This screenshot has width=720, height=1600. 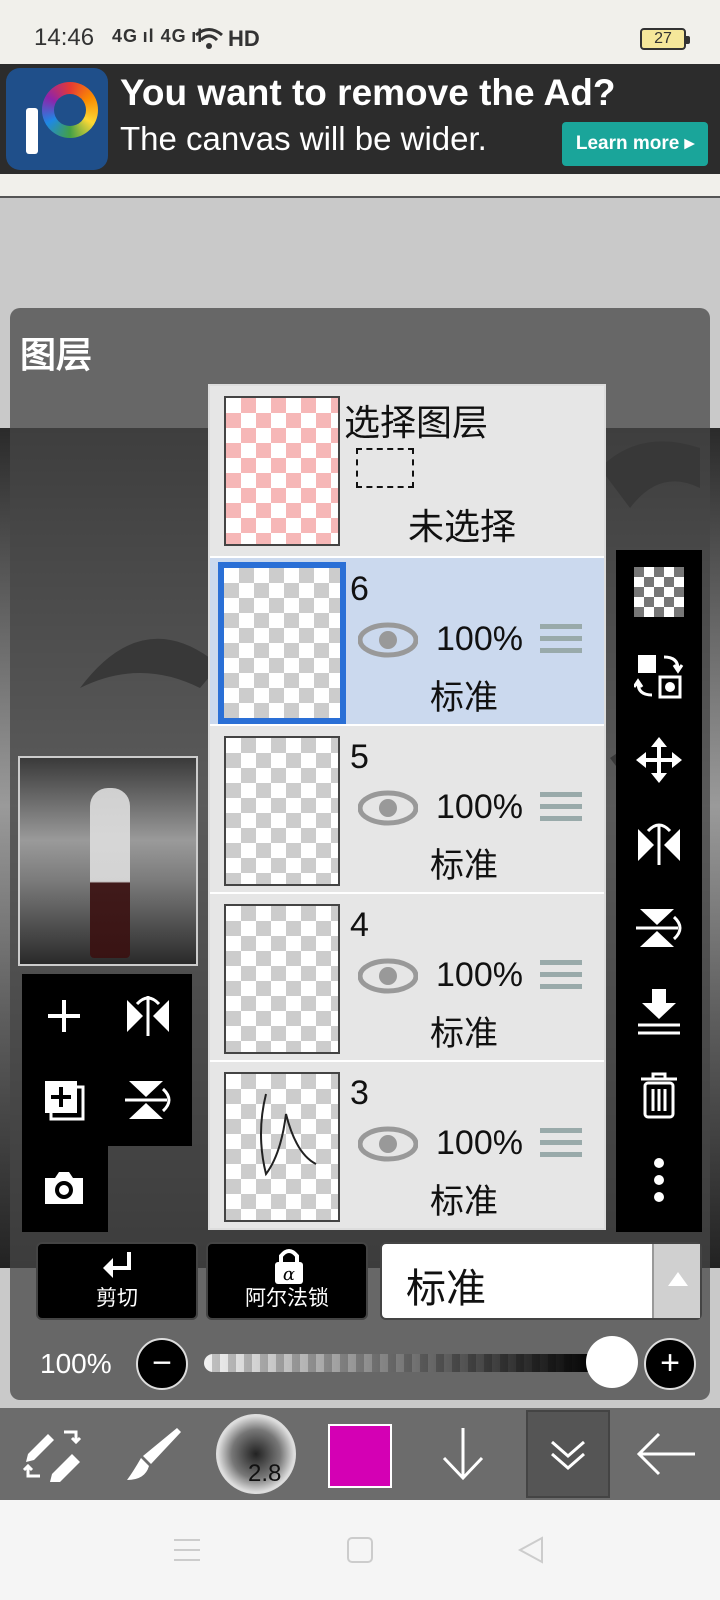 What do you see at coordinates (64, 37) in the screenshot?
I see `status-time: 14:46` at bounding box center [64, 37].